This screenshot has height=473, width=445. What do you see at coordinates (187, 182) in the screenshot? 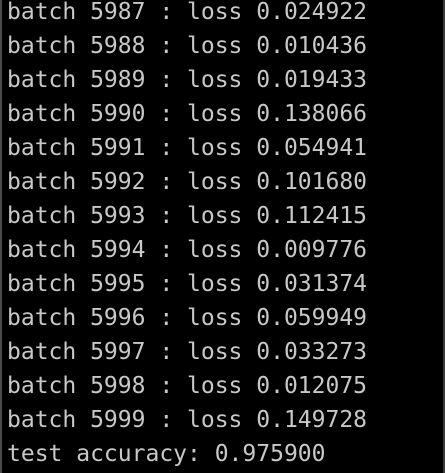
I see `console-line: batch 5992 : loss 0.101680` at bounding box center [187, 182].